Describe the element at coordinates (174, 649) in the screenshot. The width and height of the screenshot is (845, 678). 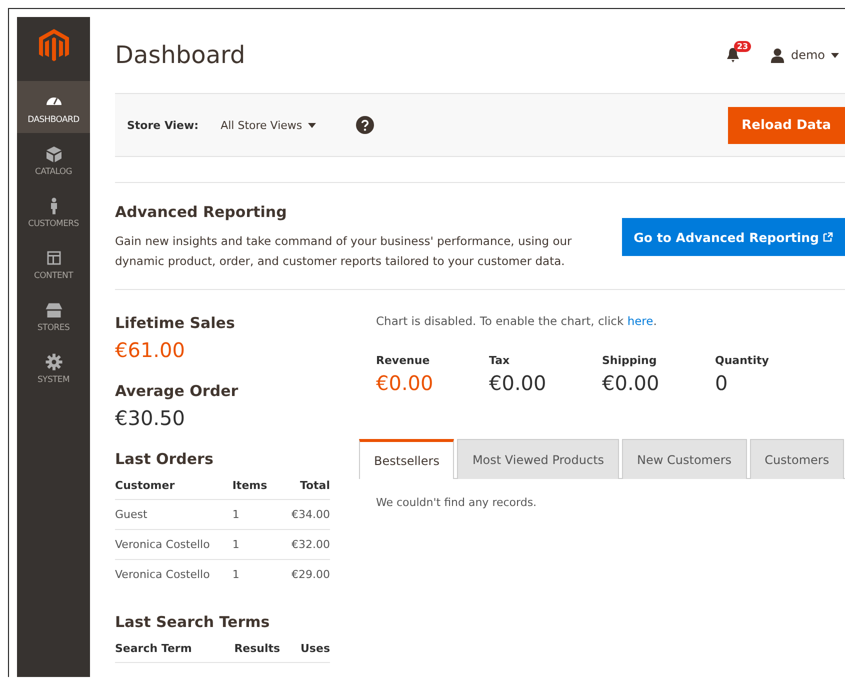
I see `column-header: Search Term` at that location.